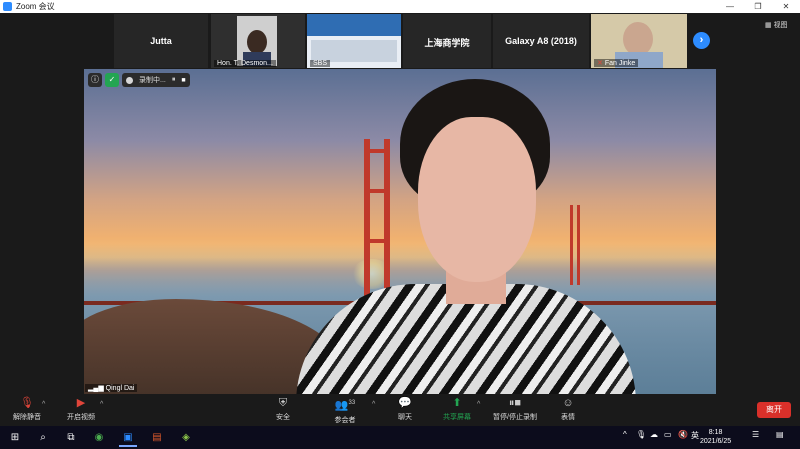 The image size is (800, 449). Describe the element at coordinates (112, 80) in the screenshot. I see `shield-icon: ✓` at that location.